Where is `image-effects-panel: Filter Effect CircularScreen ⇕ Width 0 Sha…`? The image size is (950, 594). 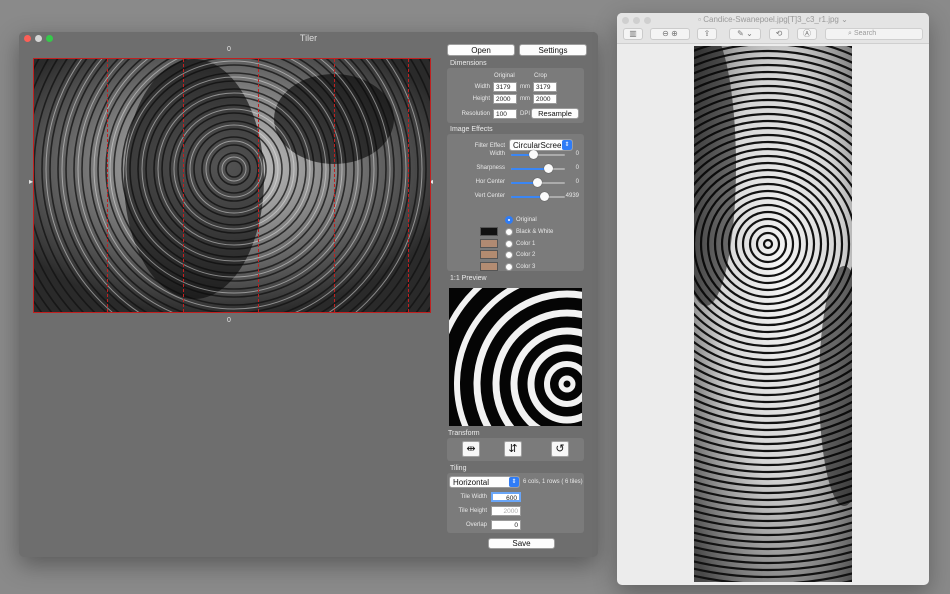
image-effects-panel: Filter Effect CircularScreen ⇕ Width 0 Sha… is located at coordinates (515, 202).